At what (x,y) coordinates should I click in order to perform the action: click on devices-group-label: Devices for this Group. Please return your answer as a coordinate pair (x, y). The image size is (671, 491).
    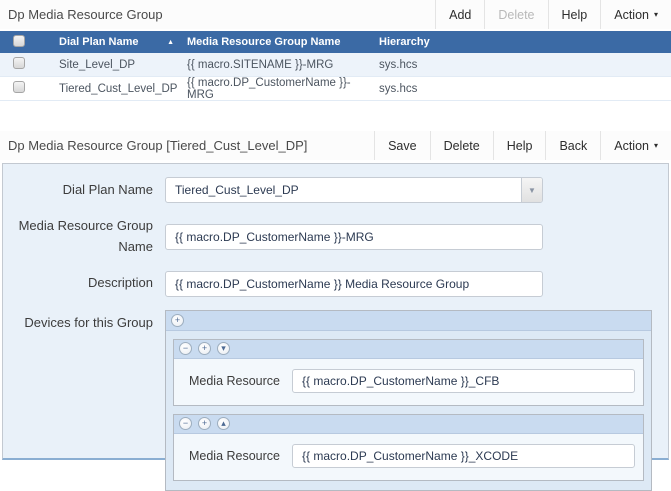
    Looking at the image, I should click on (88, 322).